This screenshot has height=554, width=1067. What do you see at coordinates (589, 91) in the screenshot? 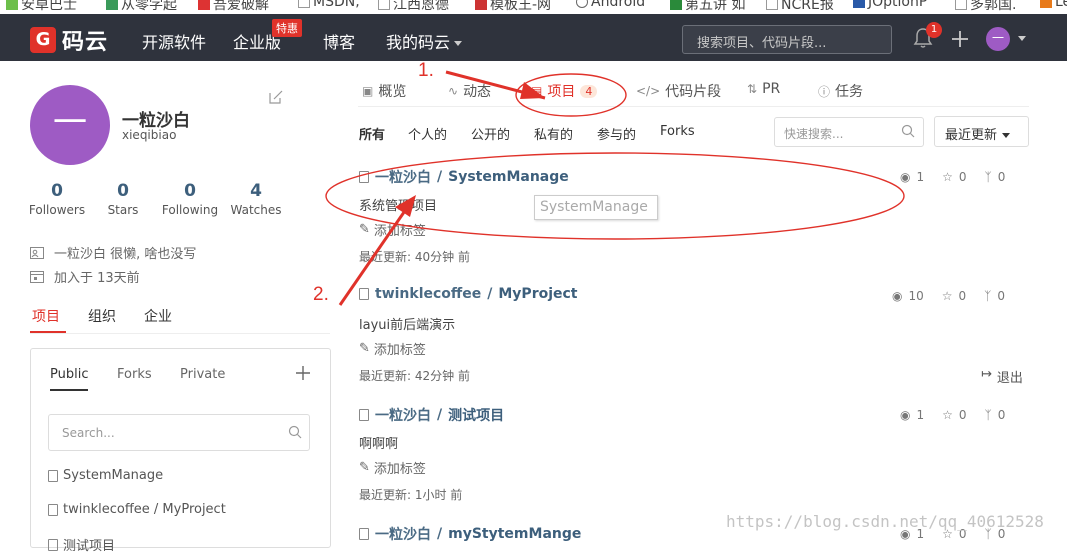
I see `projects-count-badge: 4` at bounding box center [589, 91].